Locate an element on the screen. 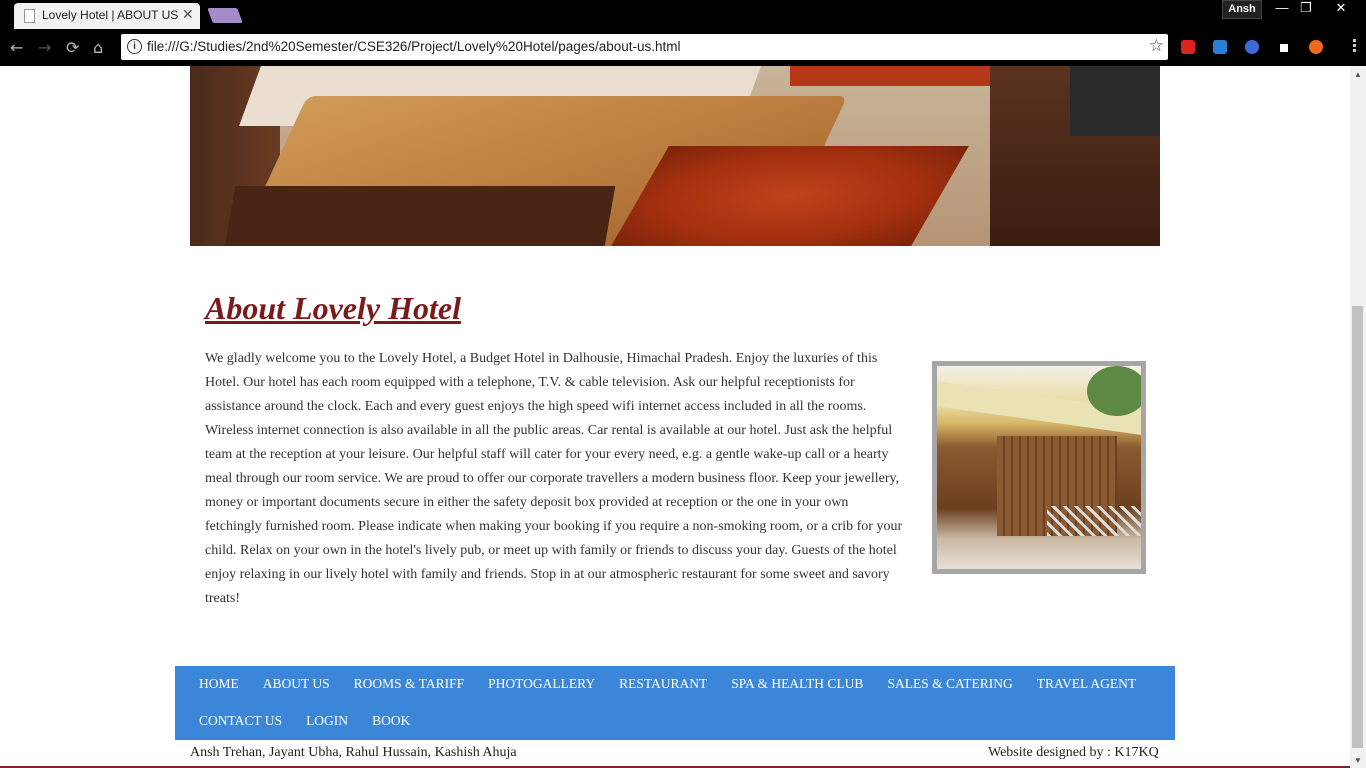 The height and width of the screenshot is (768, 1366). nav-link-contact-us: CONTACT US is located at coordinates (240, 721).